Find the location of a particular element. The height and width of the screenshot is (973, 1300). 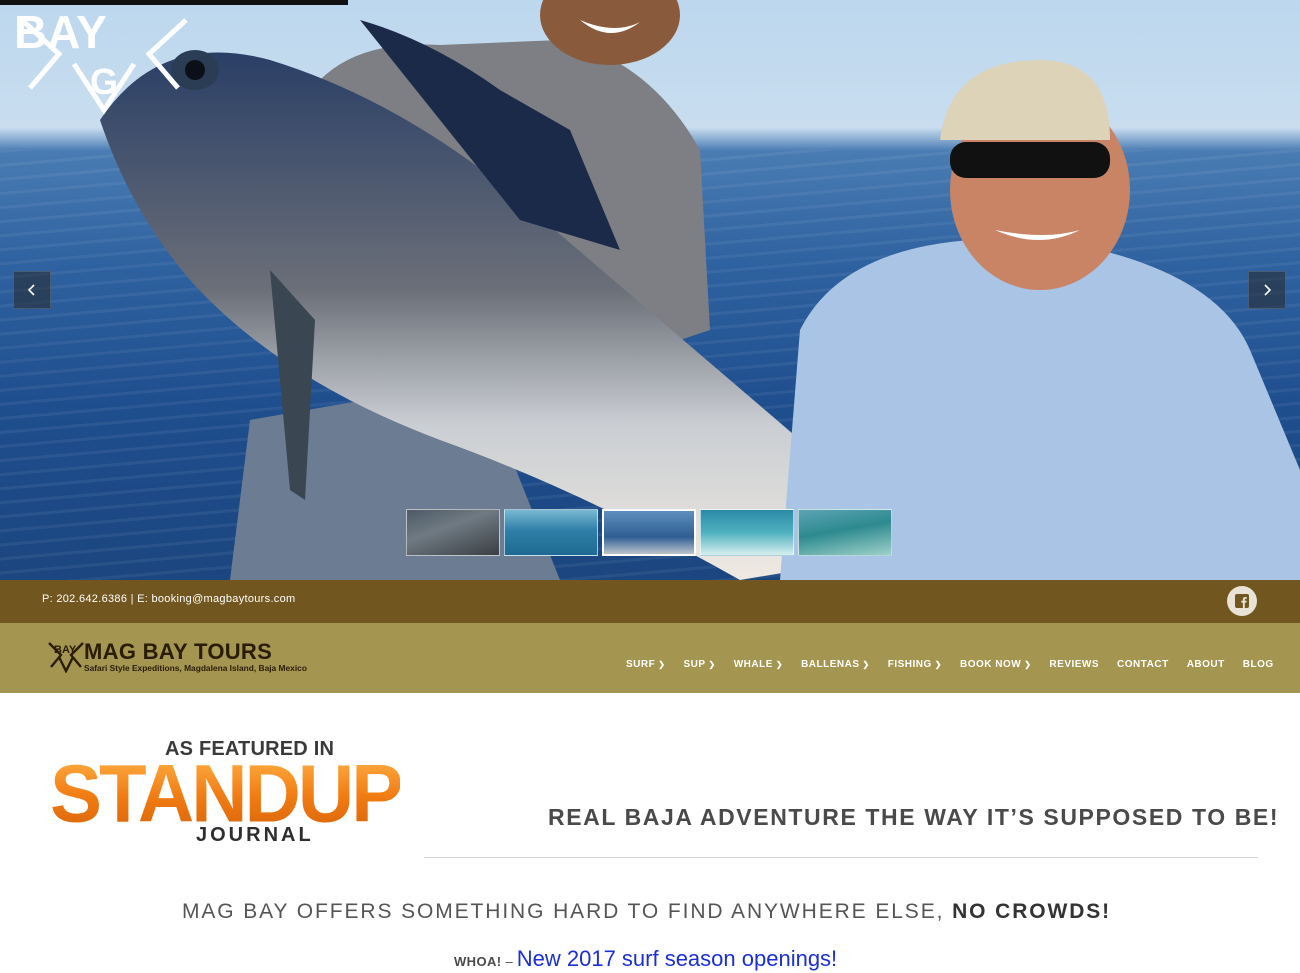

nav-item-surf: SURF ❯ is located at coordinates (645, 664).